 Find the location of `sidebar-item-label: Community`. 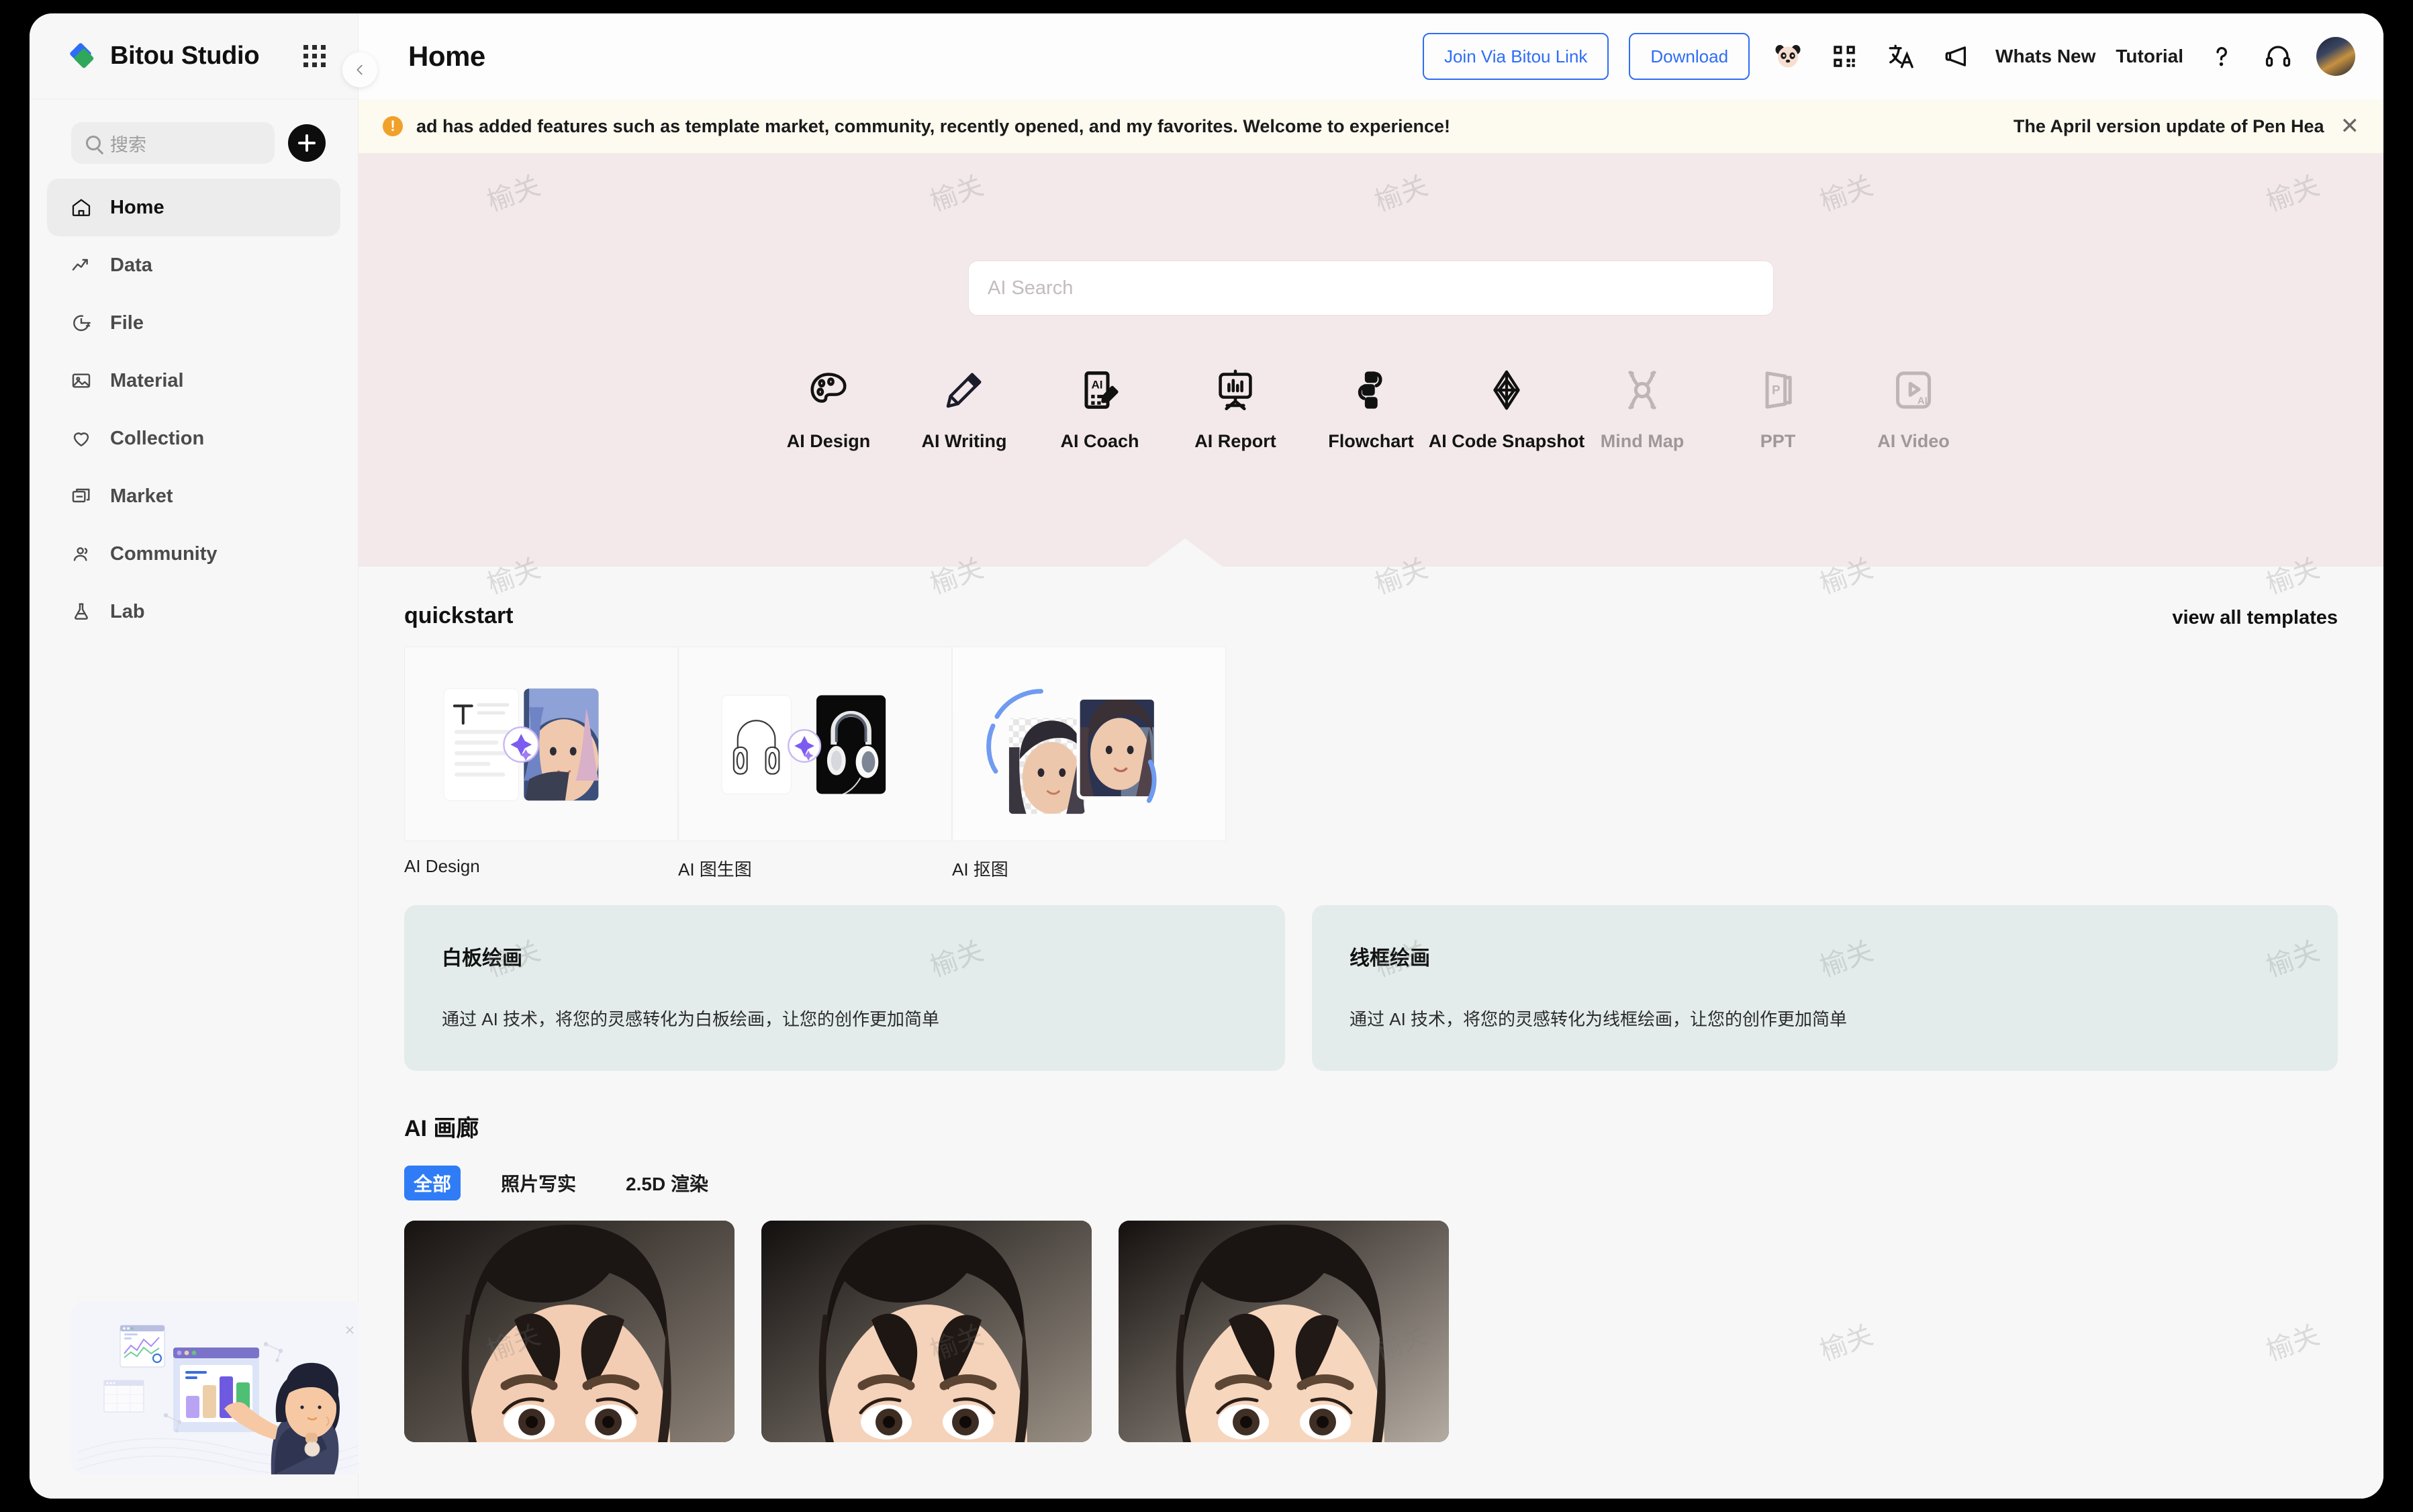

sidebar-item-label: Community is located at coordinates (164, 553).